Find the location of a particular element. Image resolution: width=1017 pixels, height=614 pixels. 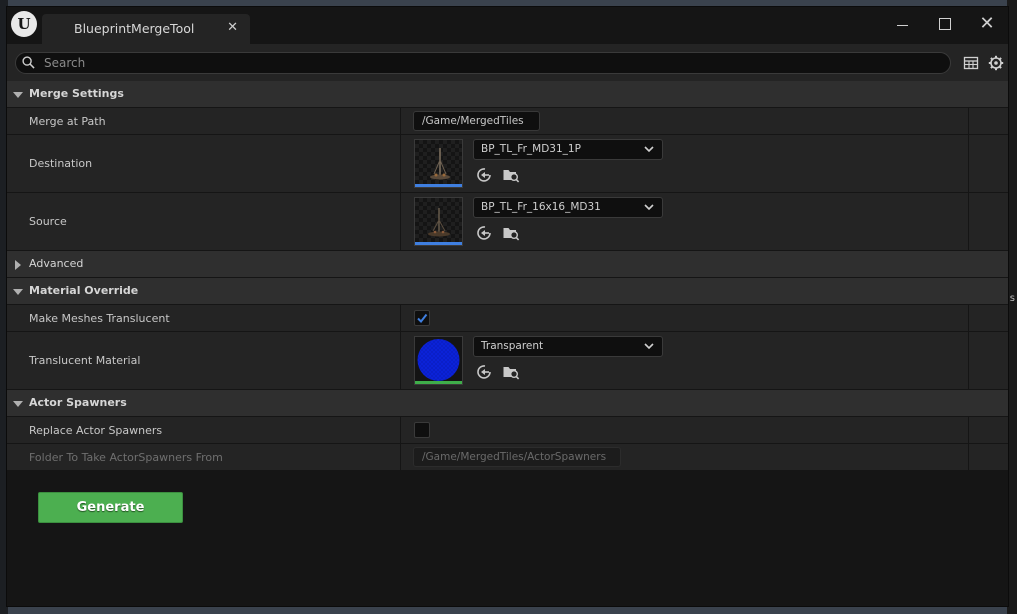

property-label: Make Meshes Translucent is located at coordinates (99, 318).